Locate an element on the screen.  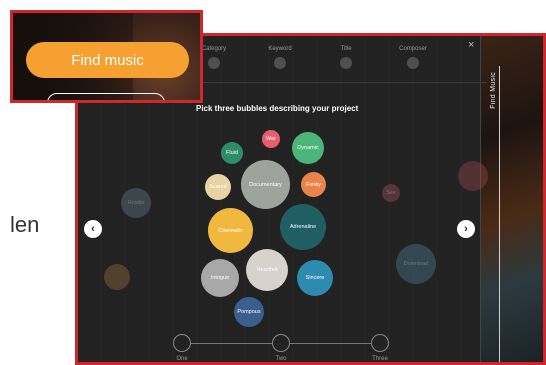
bubble-intrigue: Intrigue is located at coordinates (220, 278).